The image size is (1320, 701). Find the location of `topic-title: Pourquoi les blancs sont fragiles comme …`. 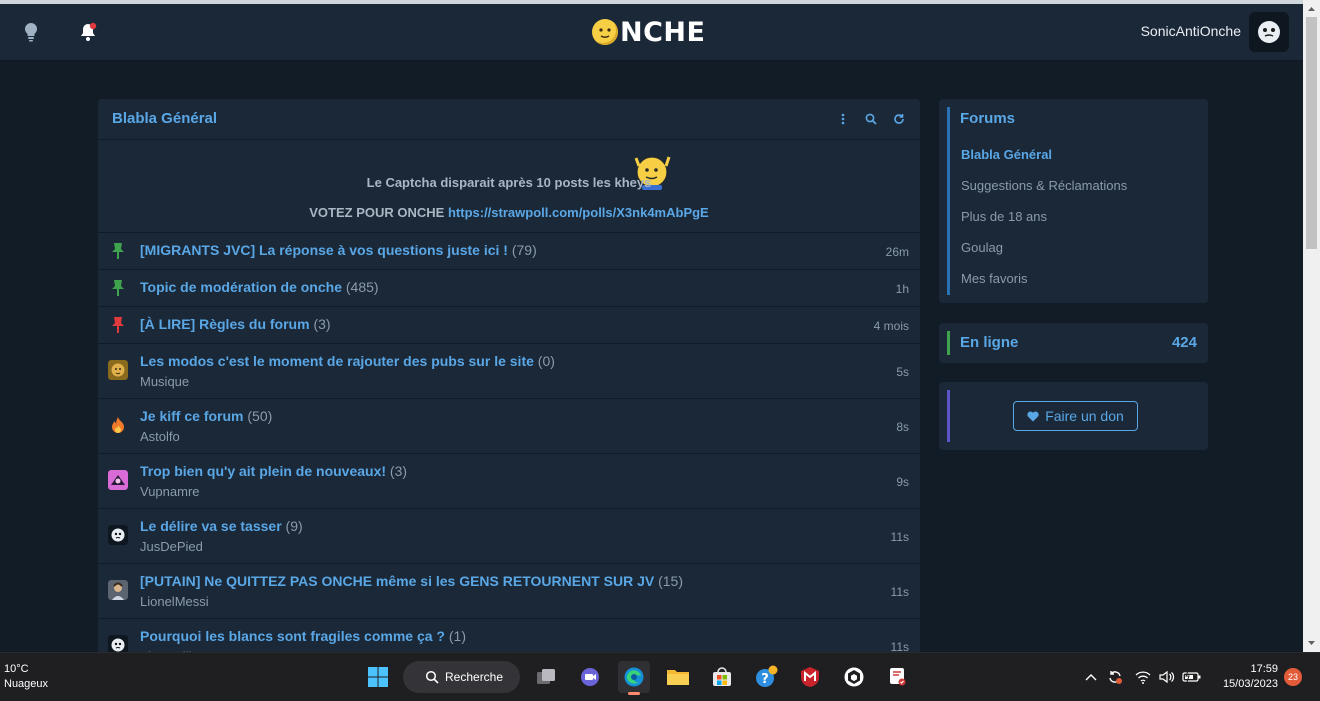

topic-title: Pourquoi les blancs sont fragiles comme … is located at coordinates (303, 636).